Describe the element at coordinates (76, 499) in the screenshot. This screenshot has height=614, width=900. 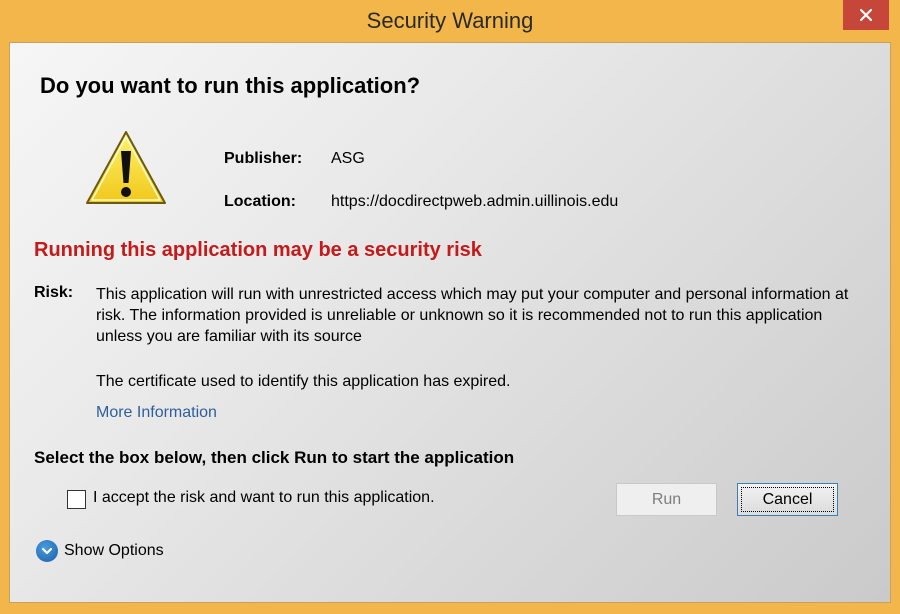
I see `accept-risk-checkbox` at that location.